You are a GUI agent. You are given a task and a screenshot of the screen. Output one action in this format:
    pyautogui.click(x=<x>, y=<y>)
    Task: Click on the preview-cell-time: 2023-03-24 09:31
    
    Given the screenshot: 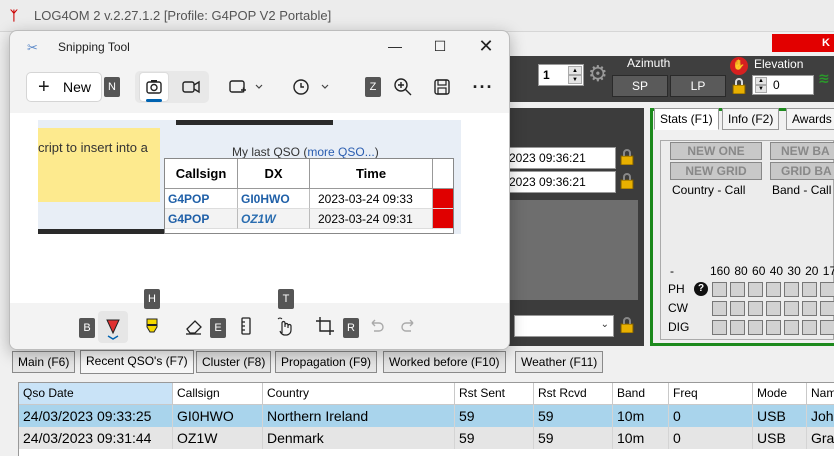 What is the action you would take?
    pyautogui.click(x=371, y=219)
    